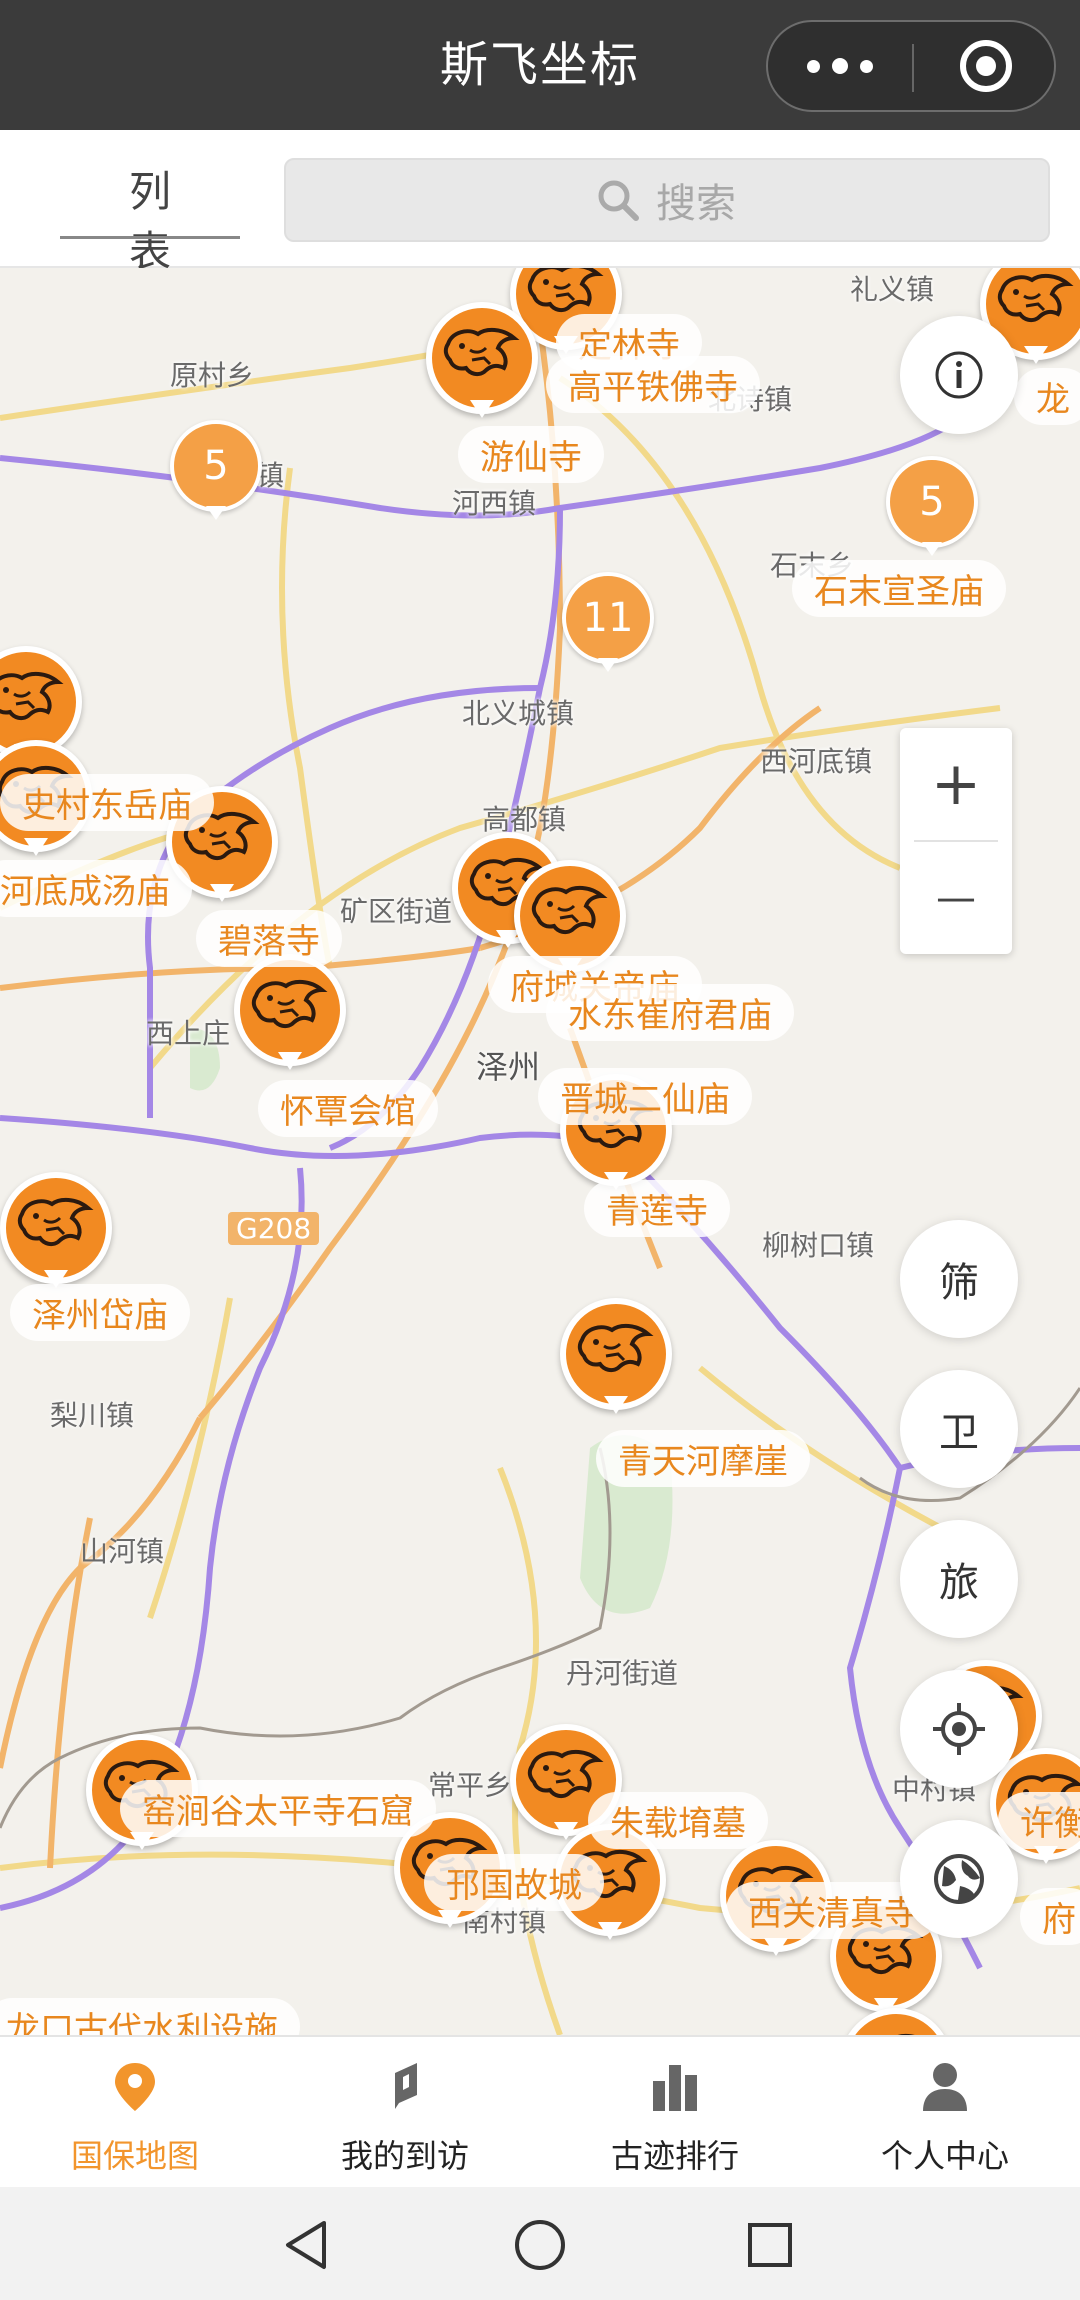 This screenshot has height=2300, width=1080. I want to click on close-program-button, so click(986, 66).